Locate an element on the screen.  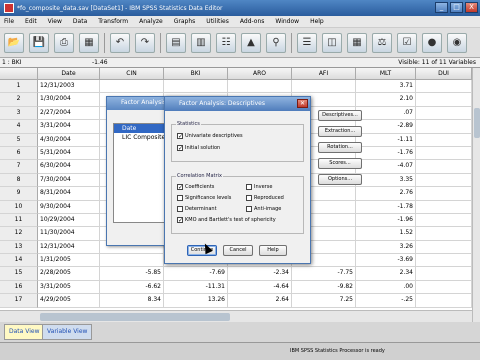
row-header: 12 is located at coordinates (19, 234).